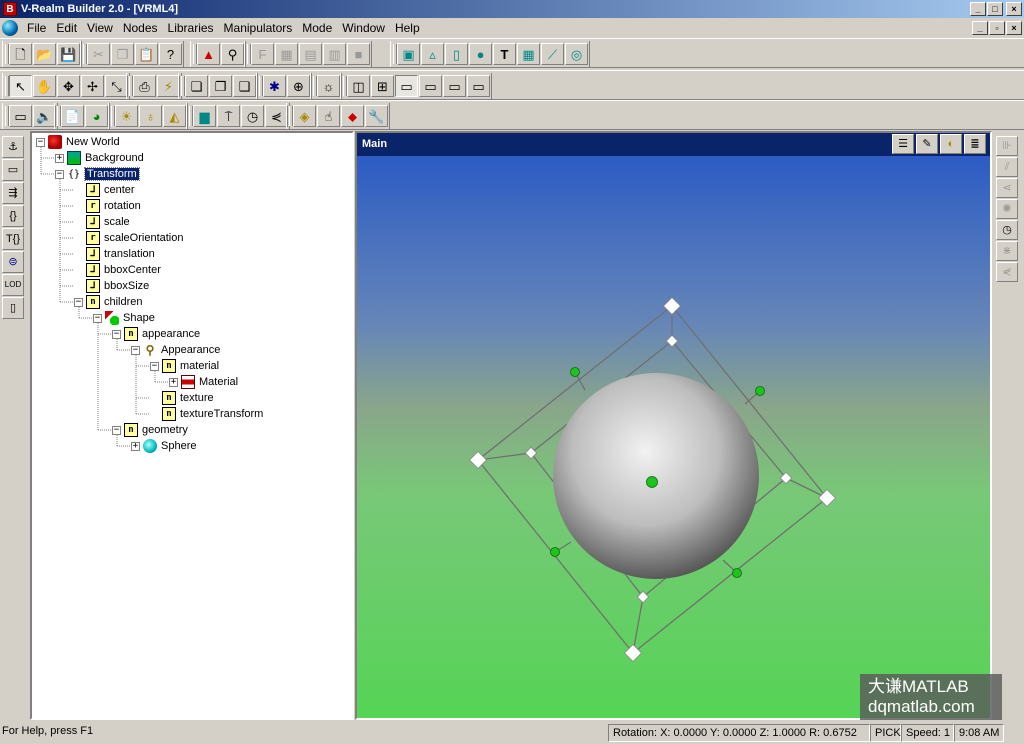 The image size is (1024, 744). Describe the element at coordinates (478, 86) in the screenshot. I see `split-view-4-icon: ▭` at that location.